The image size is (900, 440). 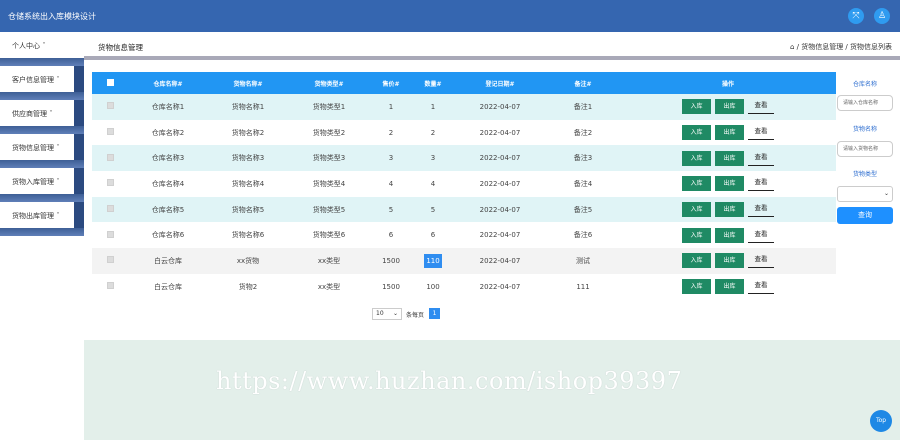 What do you see at coordinates (882, 16) in the screenshot?
I see `user-icon: ♙` at bounding box center [882, 16].